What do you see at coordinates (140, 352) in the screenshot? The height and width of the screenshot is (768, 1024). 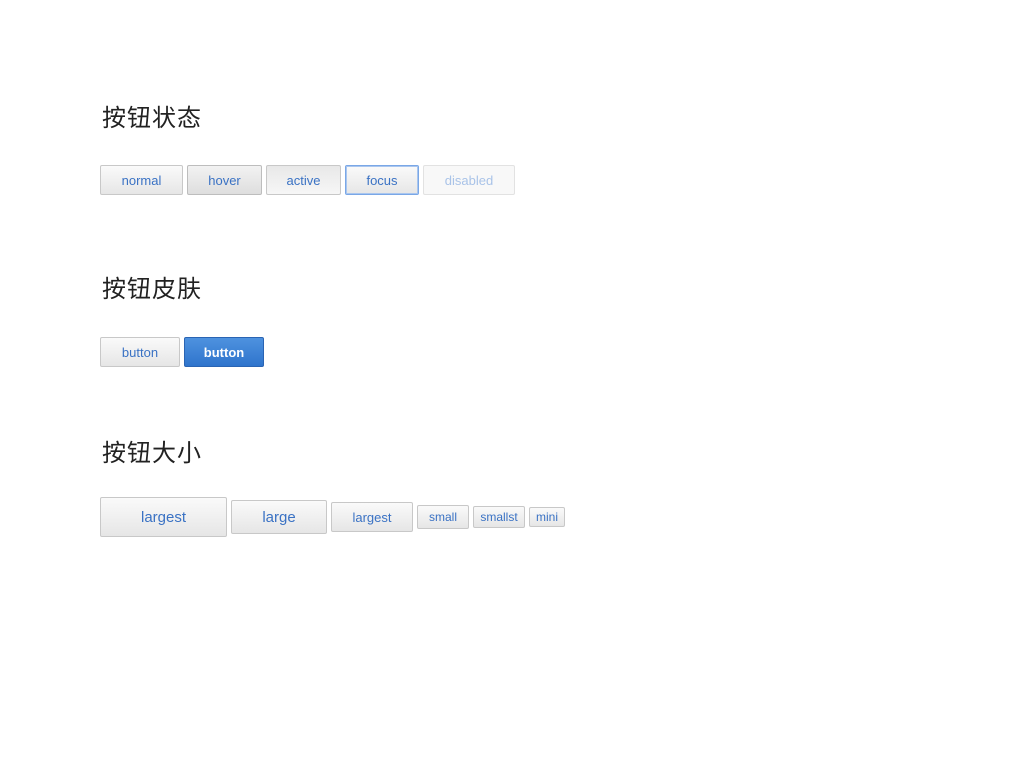 I see `default-skin-button: button` at bounding box center [140, 352].